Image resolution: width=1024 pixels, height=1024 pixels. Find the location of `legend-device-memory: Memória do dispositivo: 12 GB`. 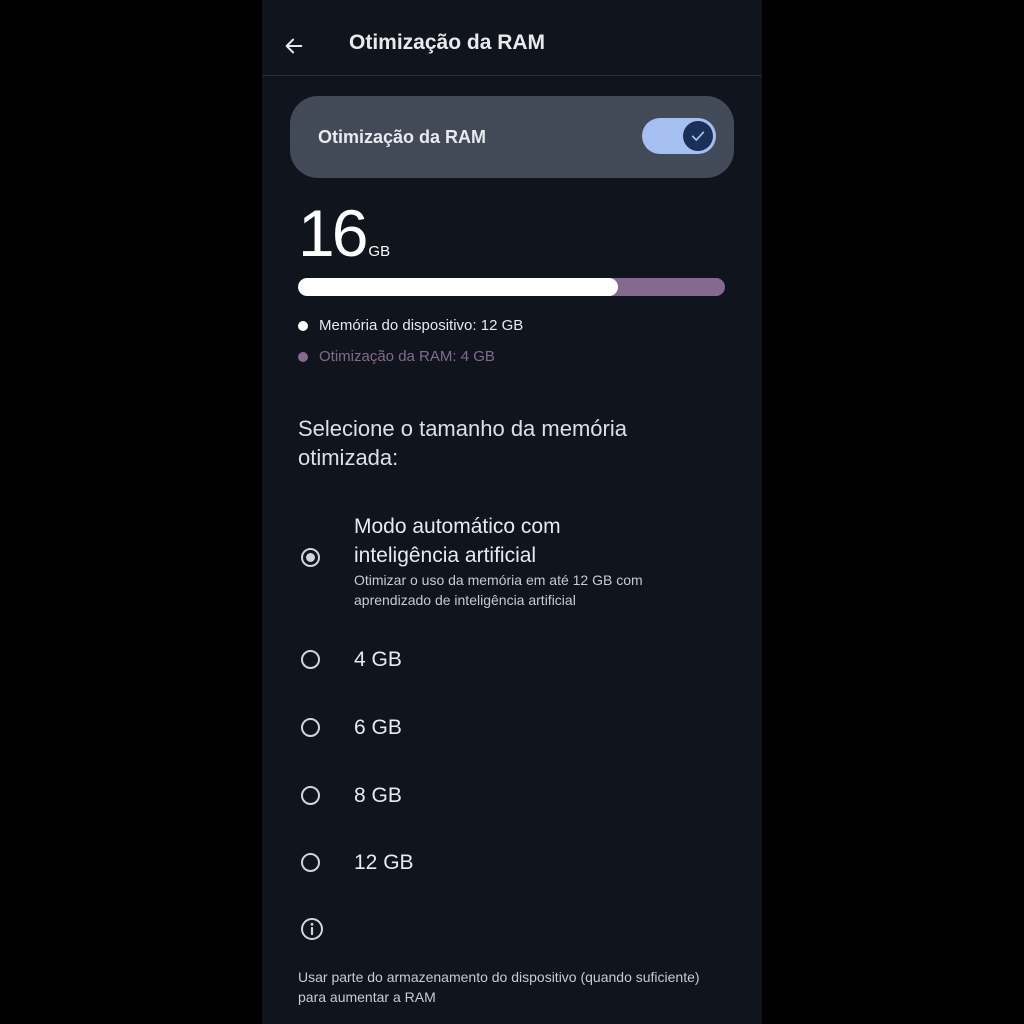

legend-device-memory: Memória do dispositivo: 12 GB is located at coordinates (410, 325).